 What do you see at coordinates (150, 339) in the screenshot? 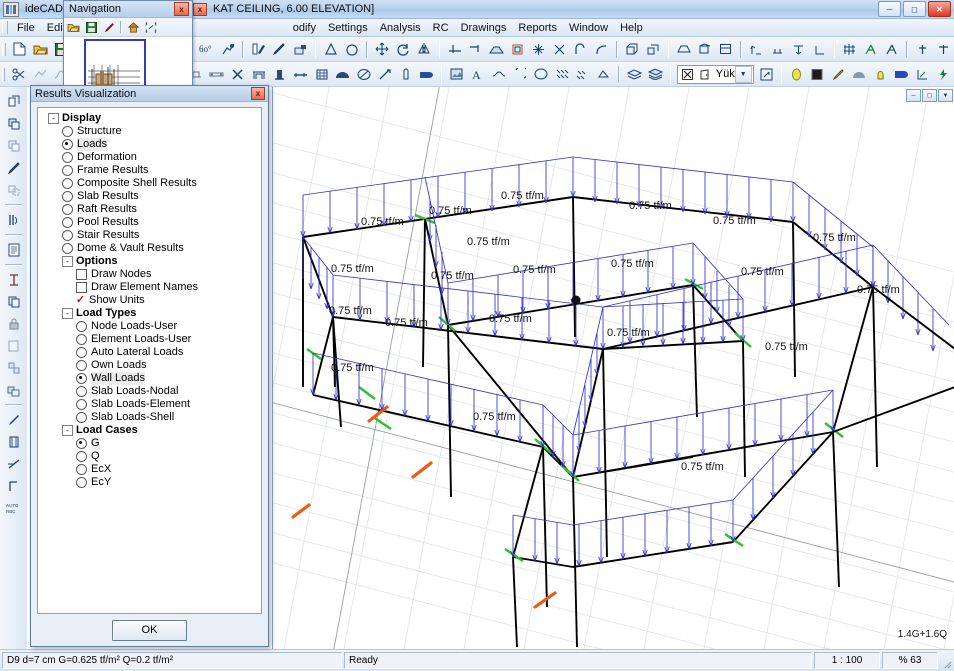
I see `tree-item-element-loads-user: Element Loads-User` at bounding box center [150, 339].